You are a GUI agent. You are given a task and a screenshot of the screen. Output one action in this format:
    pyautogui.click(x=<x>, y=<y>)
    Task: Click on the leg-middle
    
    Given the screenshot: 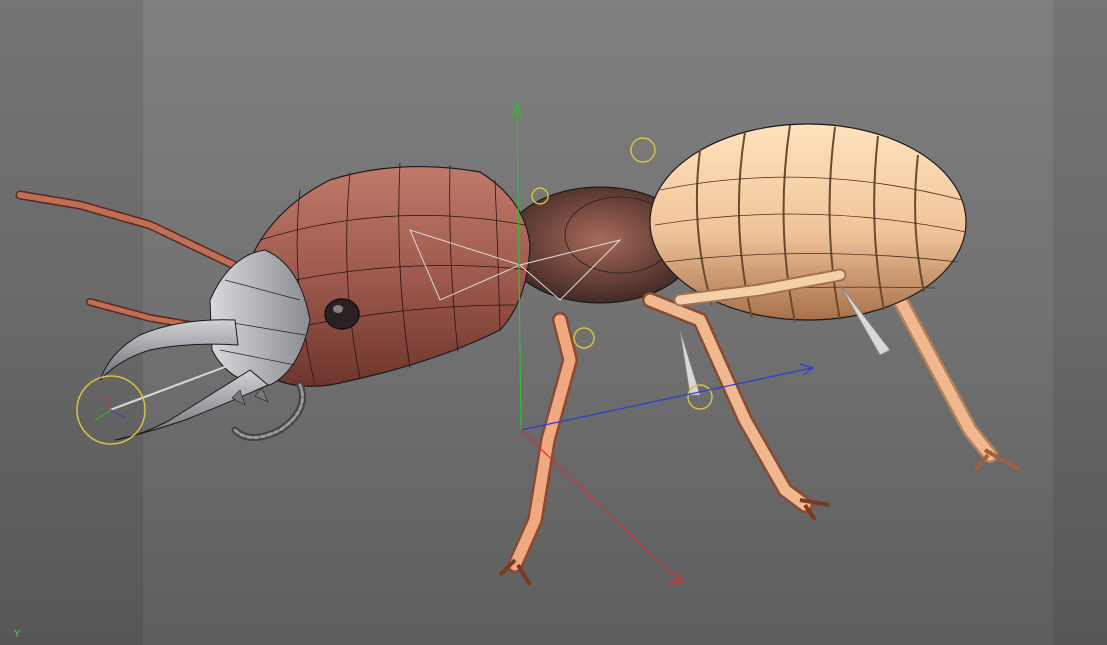 What is the action you would take?
    pyautogui.click(x=736, y=407)
    